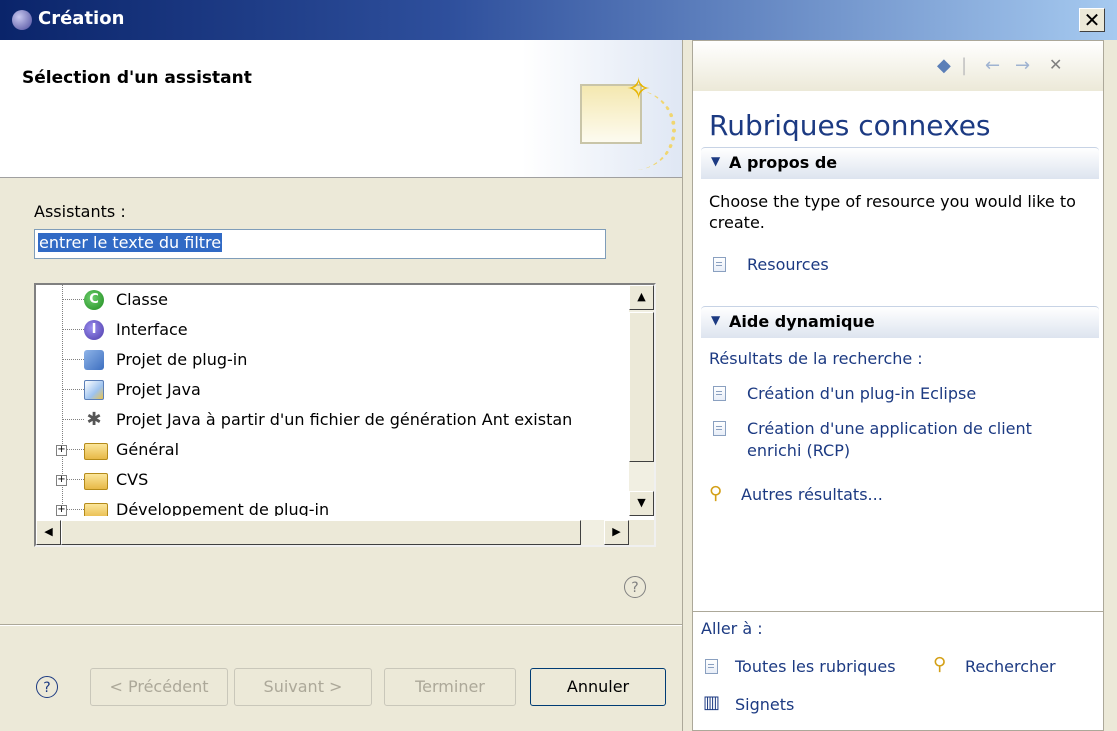 This screenshot has height=731, width=1117. What do you see at coordinates (558, 20) in the screenshot?
I see `title-bar: Création ✕` at bounding box center [558, 20].